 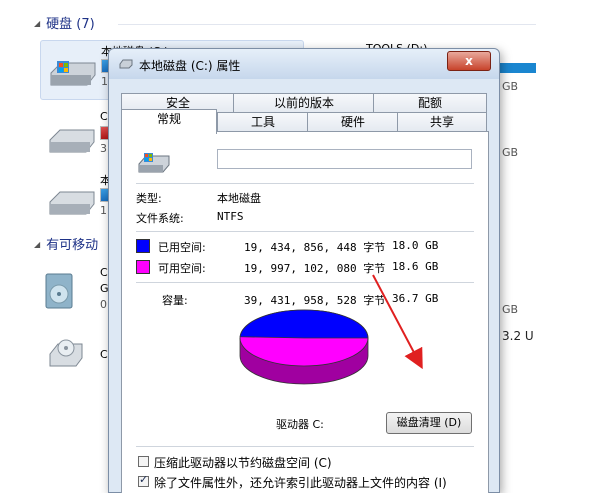 I want to click on tab-row-front: 常规 工具 硬件 共享, so click(x=304, y=121).